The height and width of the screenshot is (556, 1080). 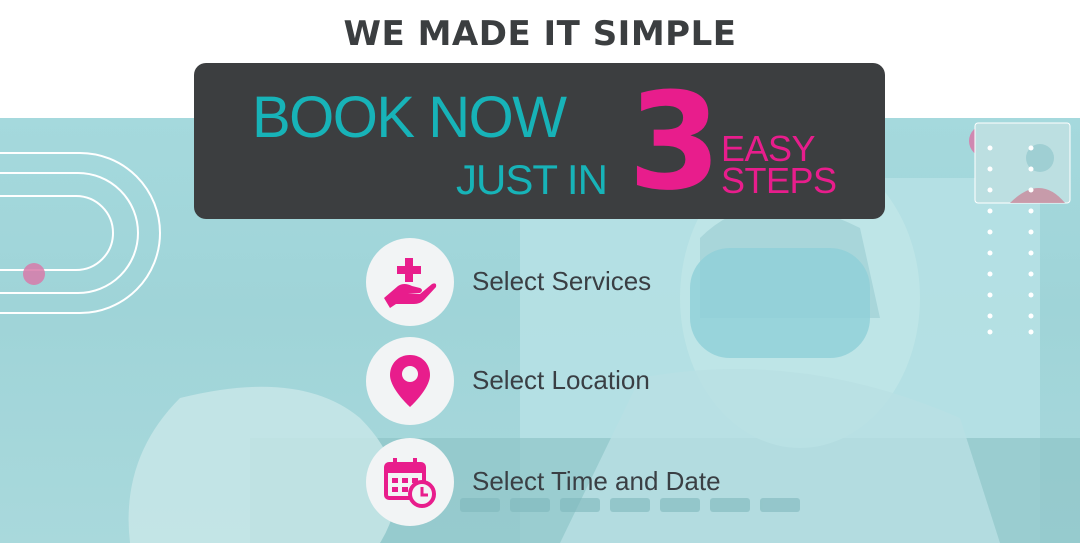 What do you see at coordinates (675, 142) in the screenshot?
I see `headline-number: 3` at bounding box center [675, 142].